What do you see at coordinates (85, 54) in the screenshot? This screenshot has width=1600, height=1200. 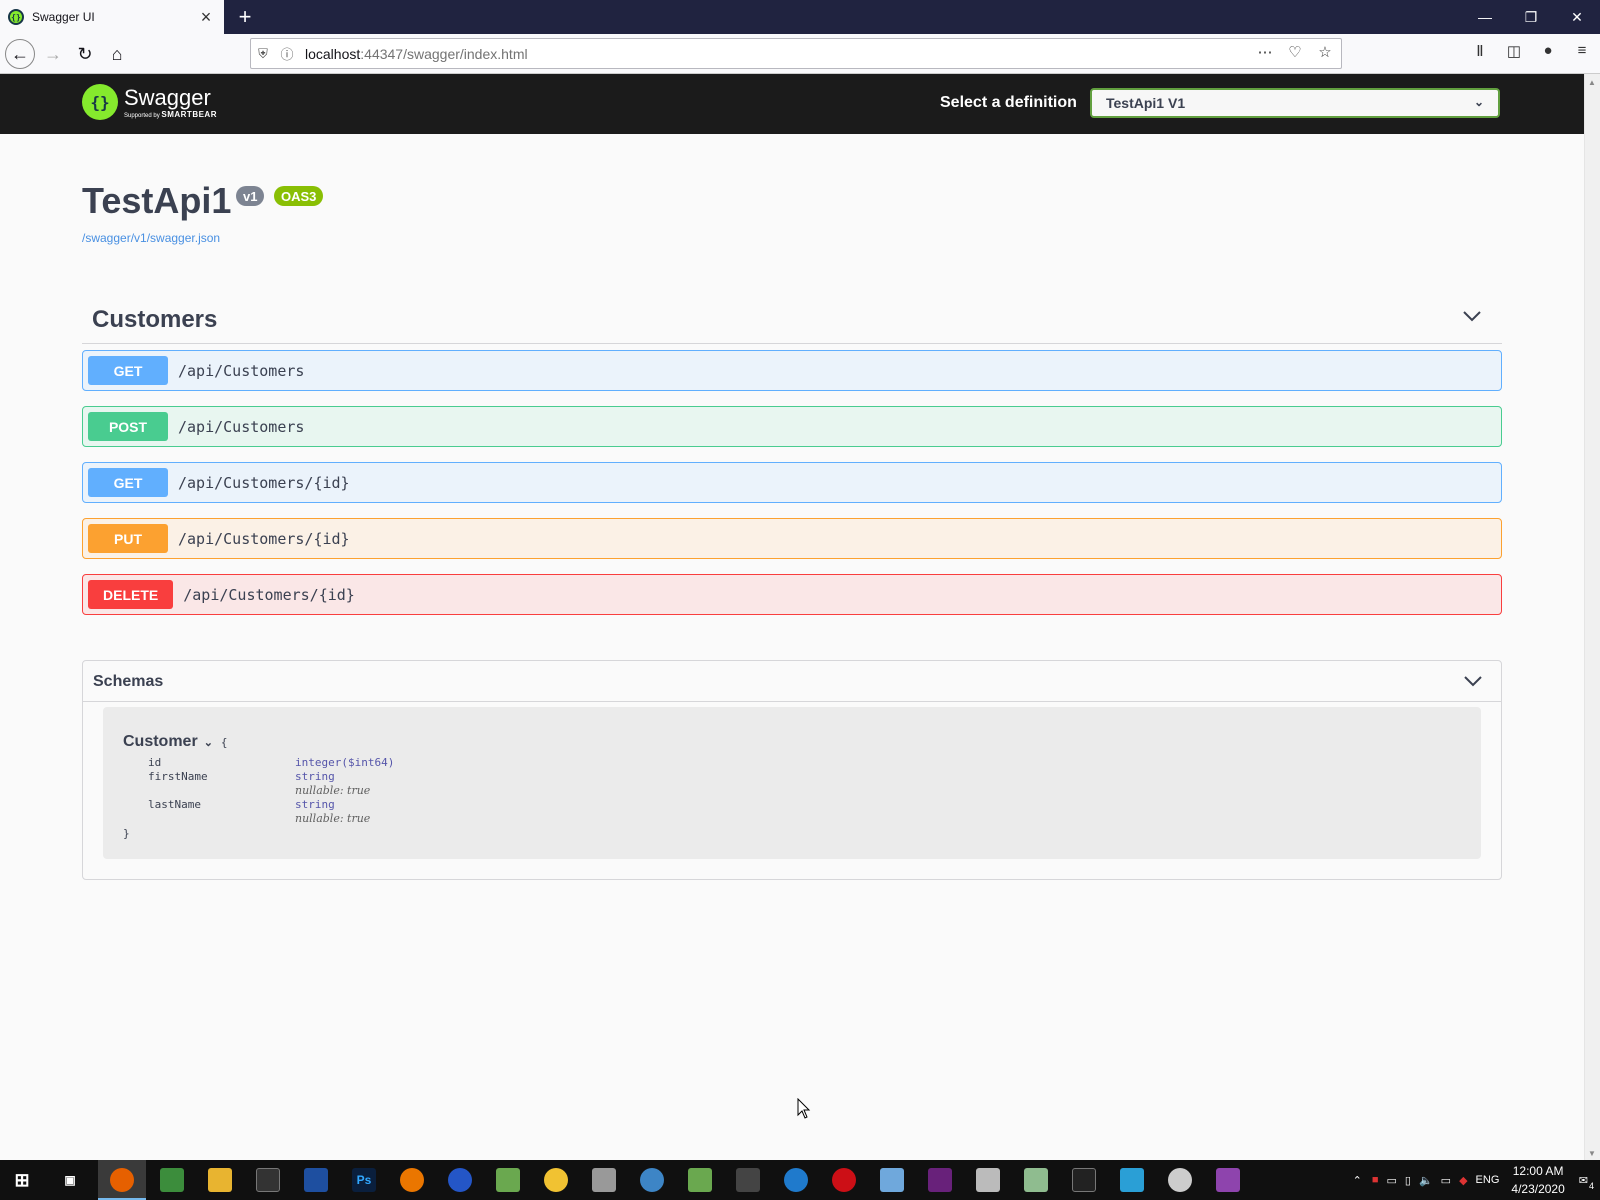 I see `reload-icon: ↻` at bounding box center [85, 54].